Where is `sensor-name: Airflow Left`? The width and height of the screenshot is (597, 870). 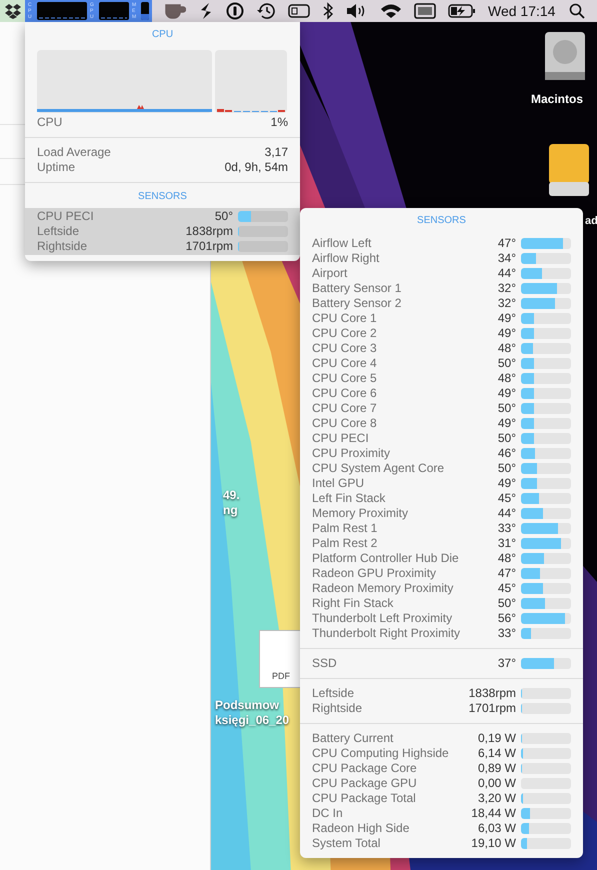
sensor-name: Airflow Left is located at coordinates (342, 243).